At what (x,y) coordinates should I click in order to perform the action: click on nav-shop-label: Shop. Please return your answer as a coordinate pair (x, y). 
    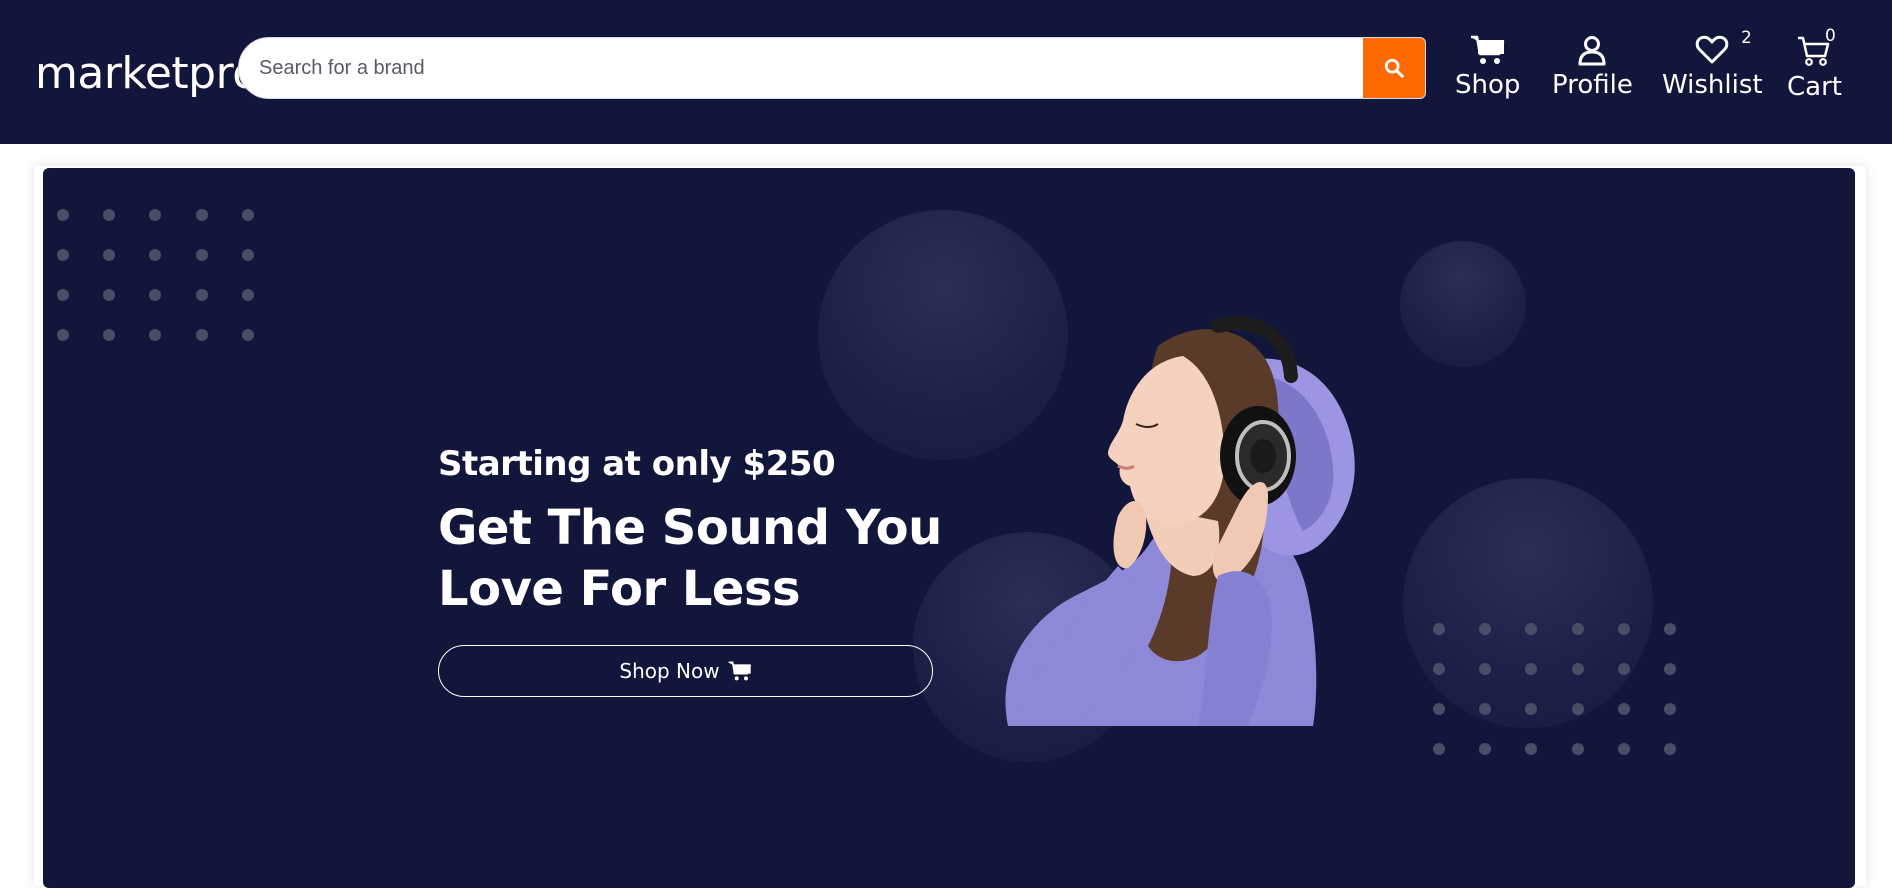
    Looking at the image, I should click on (1488, 85).